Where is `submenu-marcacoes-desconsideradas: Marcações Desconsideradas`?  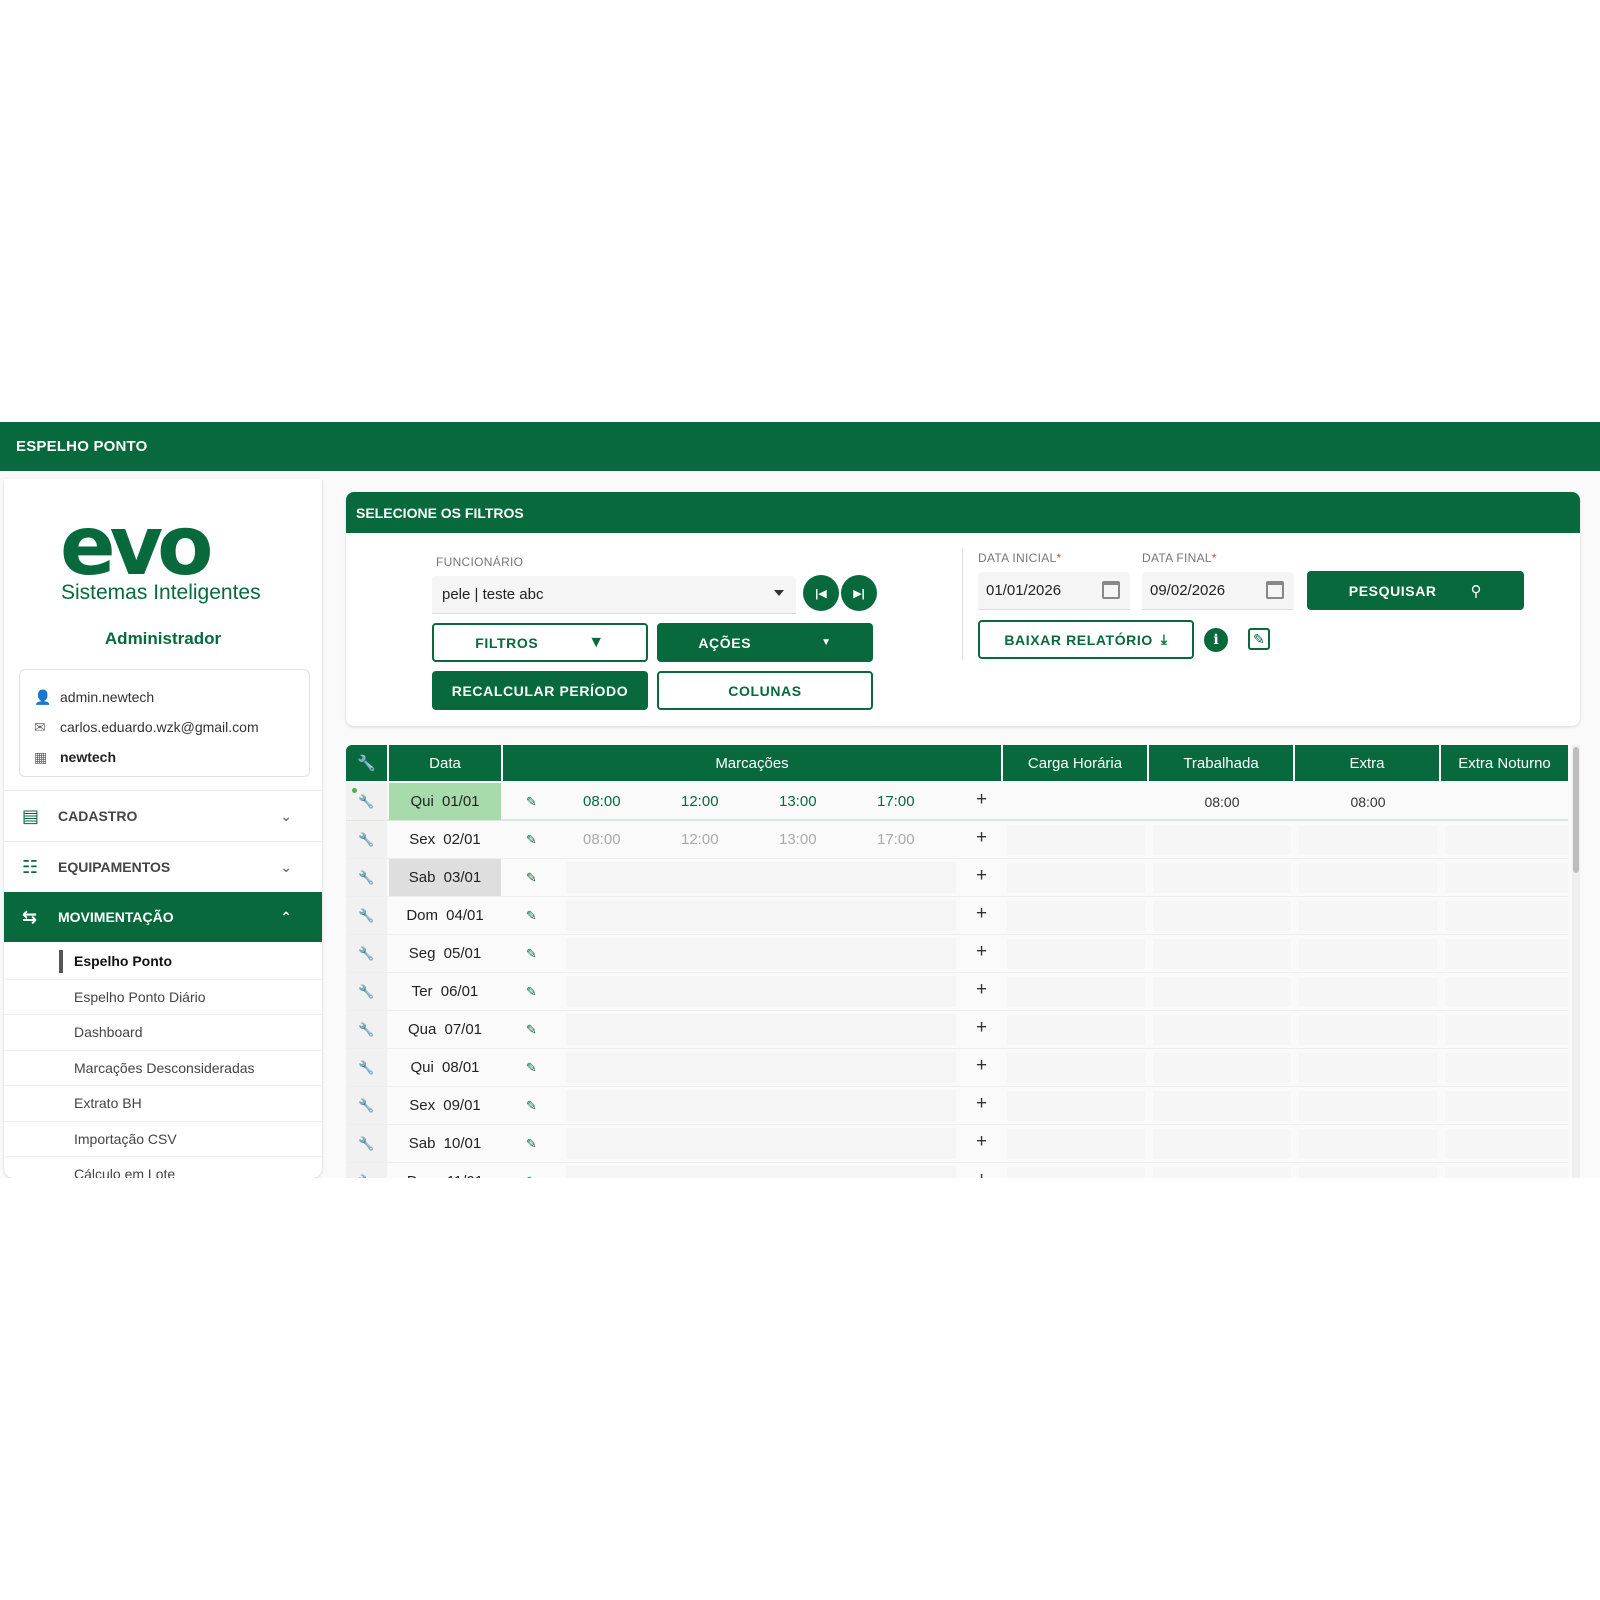 submenu-marcacoes-desconsideradas: Marcações Desconsideradas is located at coordinates (163, 1068).